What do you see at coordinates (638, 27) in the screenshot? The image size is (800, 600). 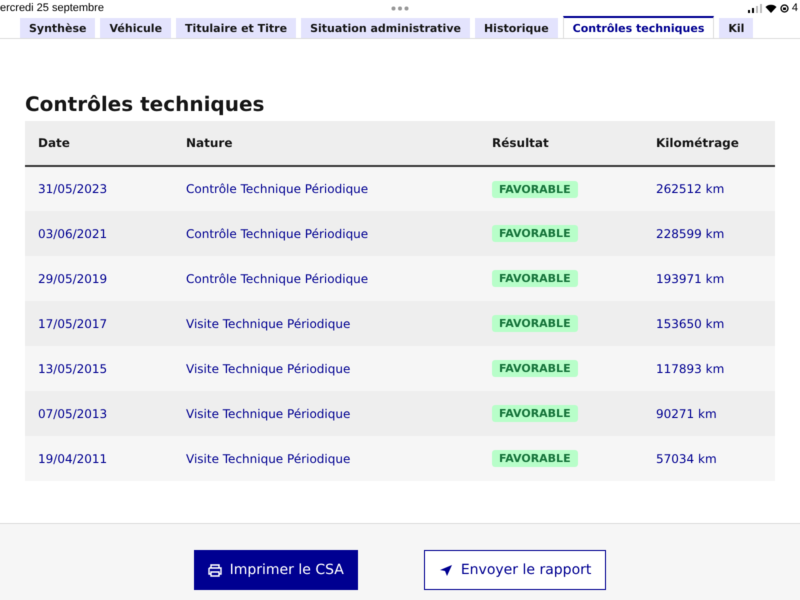 I see `tab: Contrôles techniques` at bounding box center [638, 27].